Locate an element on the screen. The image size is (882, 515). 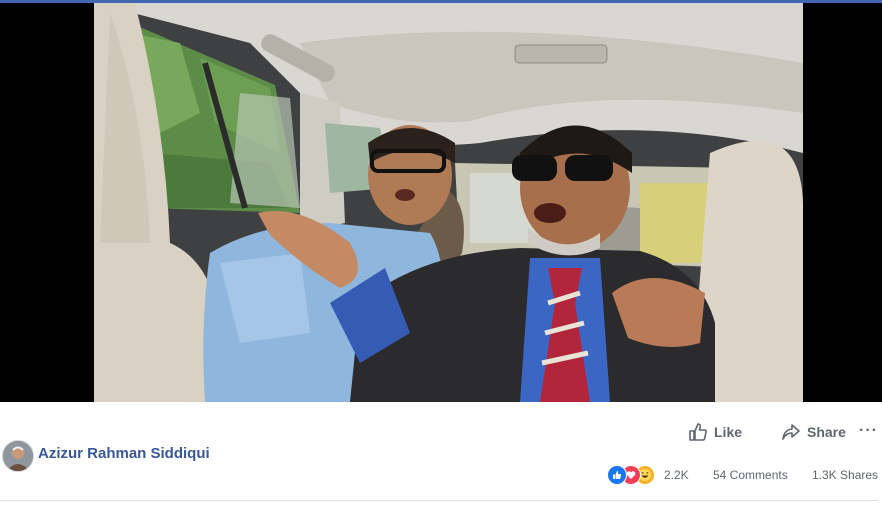
like-reaction-icon is located at coordinates (617, 475).